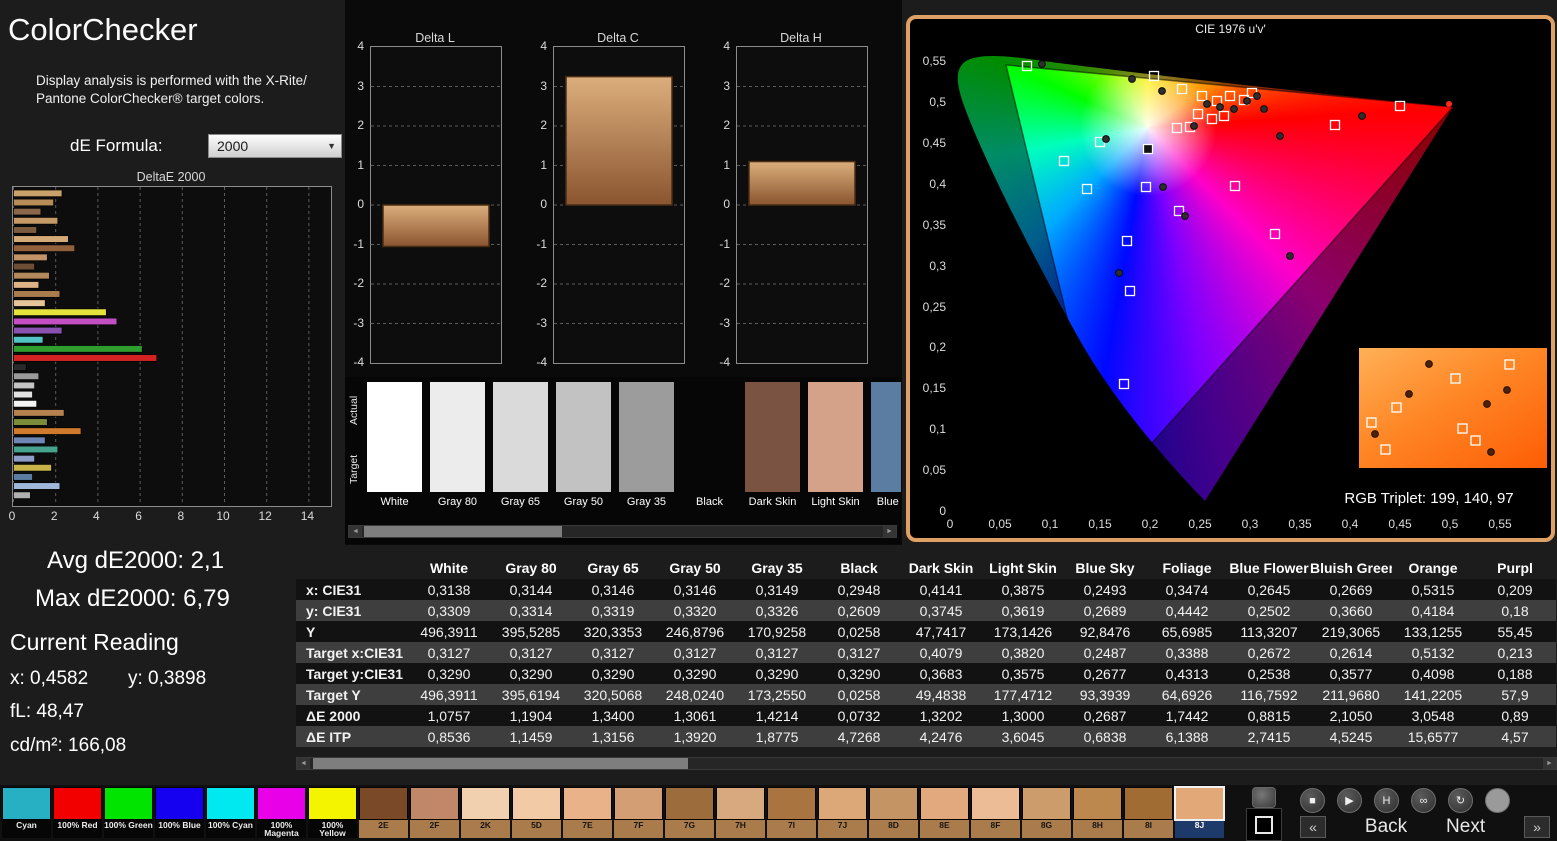  What do you see at coordinates (944, 812) in the screenshot?
I see `patch-button-8e: 8E` at bounding box center [944, 812].